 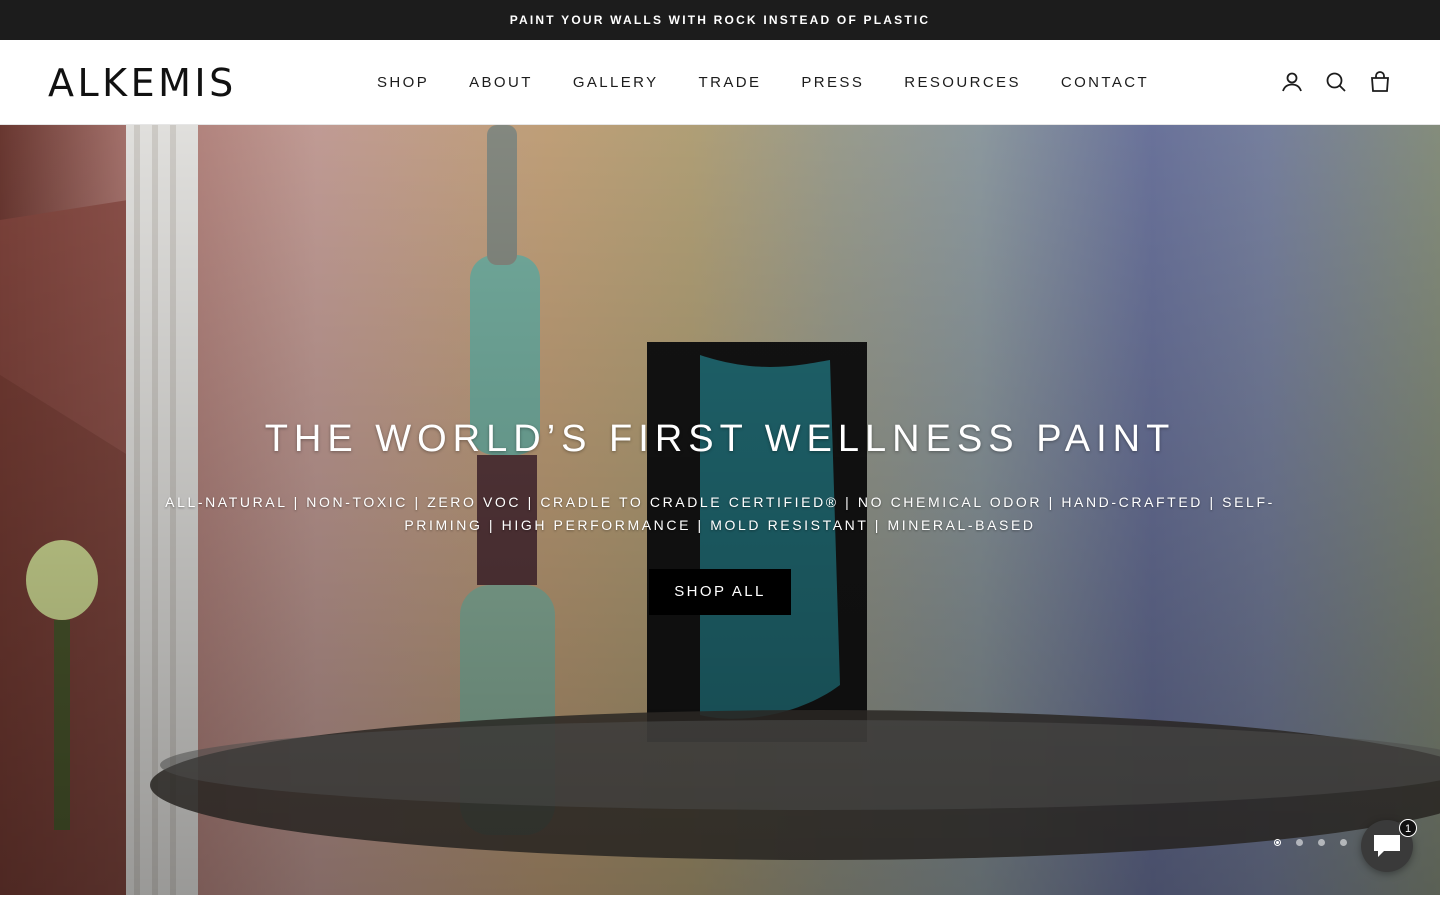 I want to click on nav-about: ABOUT, so click(x=501, y=82).